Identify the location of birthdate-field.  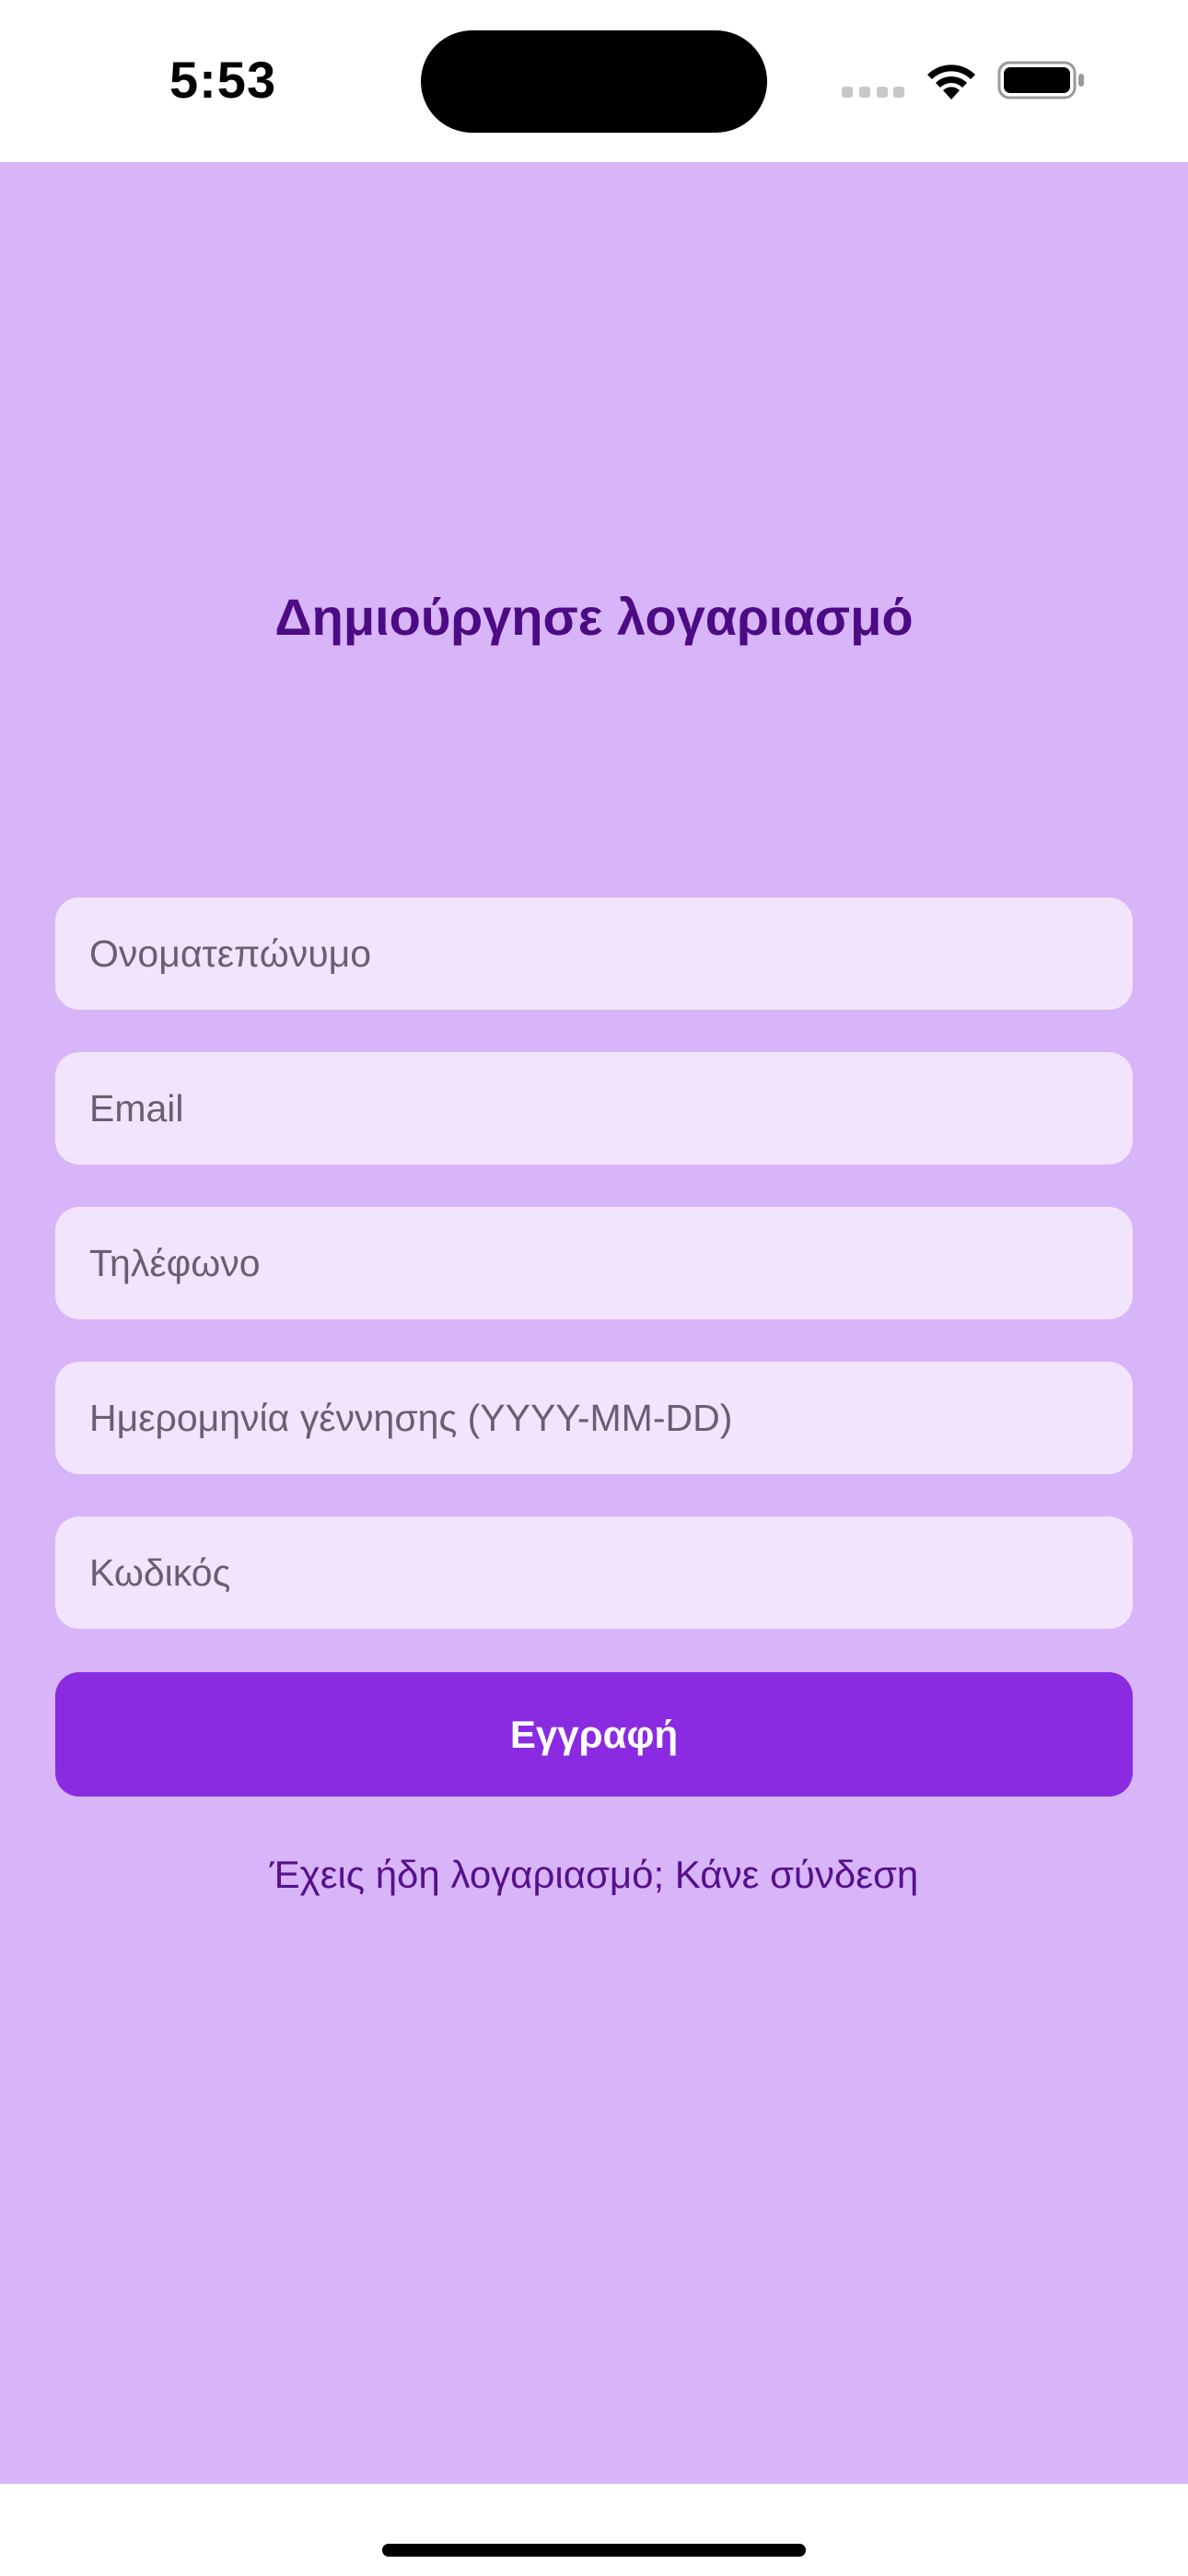
(594, 1418).